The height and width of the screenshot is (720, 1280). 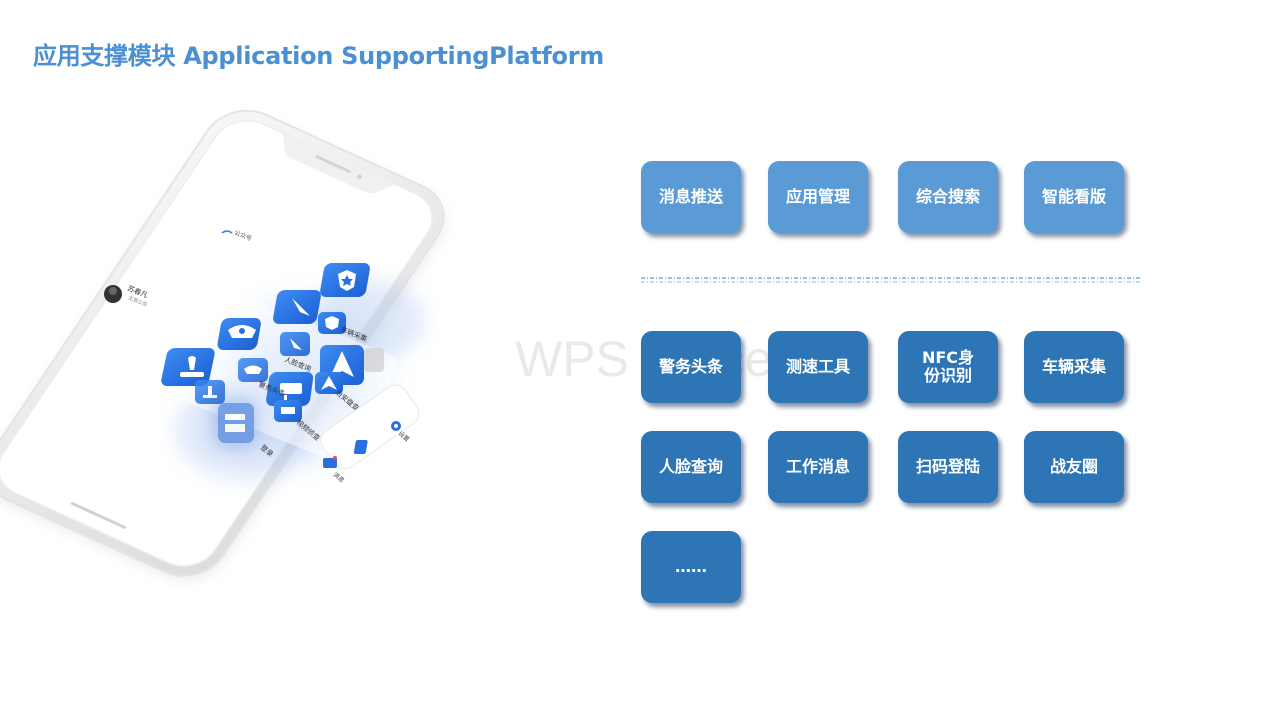 I want to click on tile-label: 警务头条, so click(x=690, y=366).